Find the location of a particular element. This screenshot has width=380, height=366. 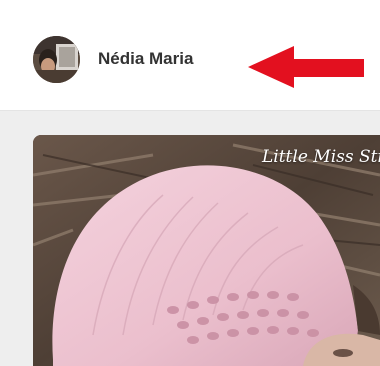

red-arrow-left-icon is located at coordinates (306, 67).